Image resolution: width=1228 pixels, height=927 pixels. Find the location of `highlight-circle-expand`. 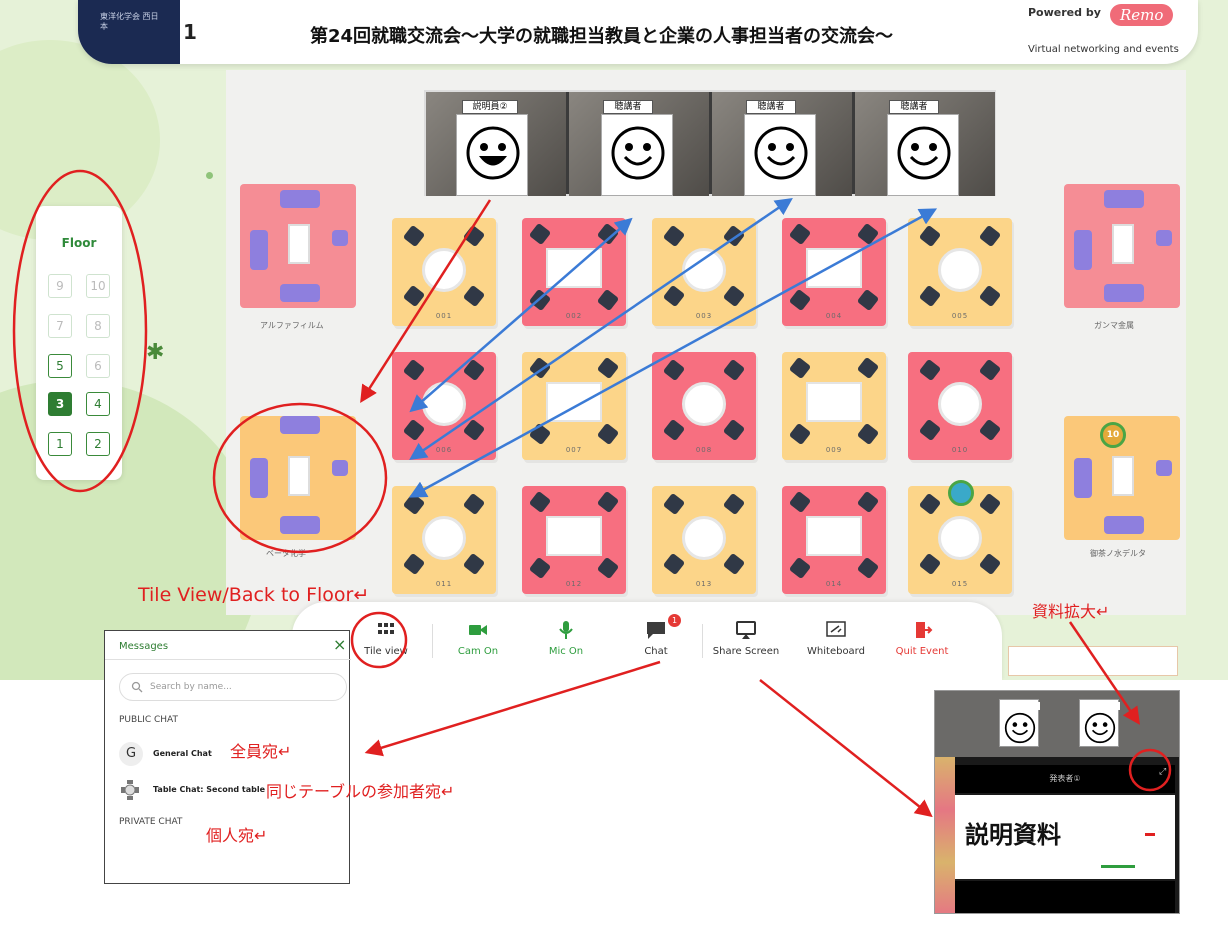

highlight-circle-expand is located at coordinates (1150, 770).